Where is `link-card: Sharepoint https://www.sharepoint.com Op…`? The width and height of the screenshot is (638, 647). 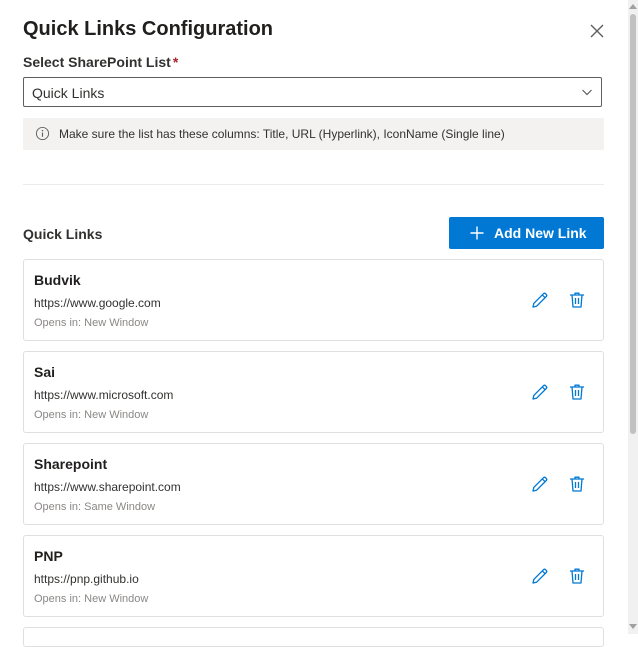
link-card: Sharepoint https://www.sharepoint.com Op… is located at coordinates (313, 484).